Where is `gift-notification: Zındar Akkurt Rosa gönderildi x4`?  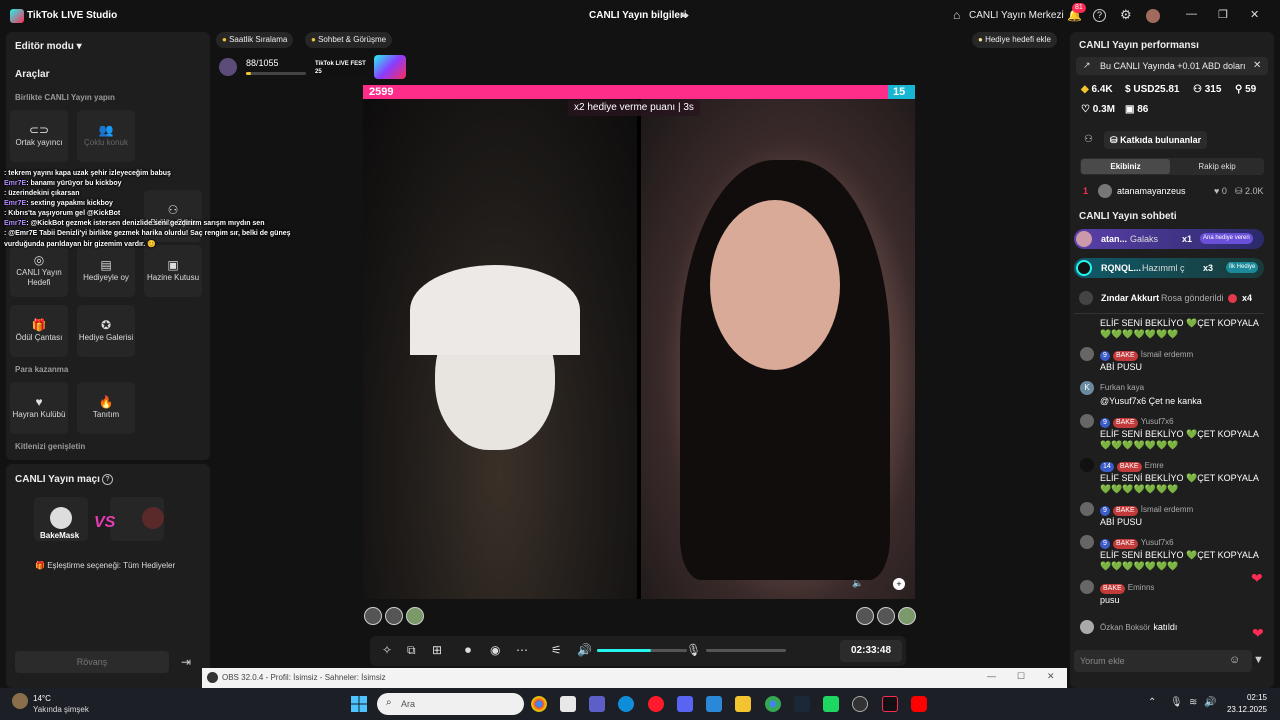 gift-notification: Zındar Akkurt Rosa gönderildi x4 is located at coordinates (1169, 298).